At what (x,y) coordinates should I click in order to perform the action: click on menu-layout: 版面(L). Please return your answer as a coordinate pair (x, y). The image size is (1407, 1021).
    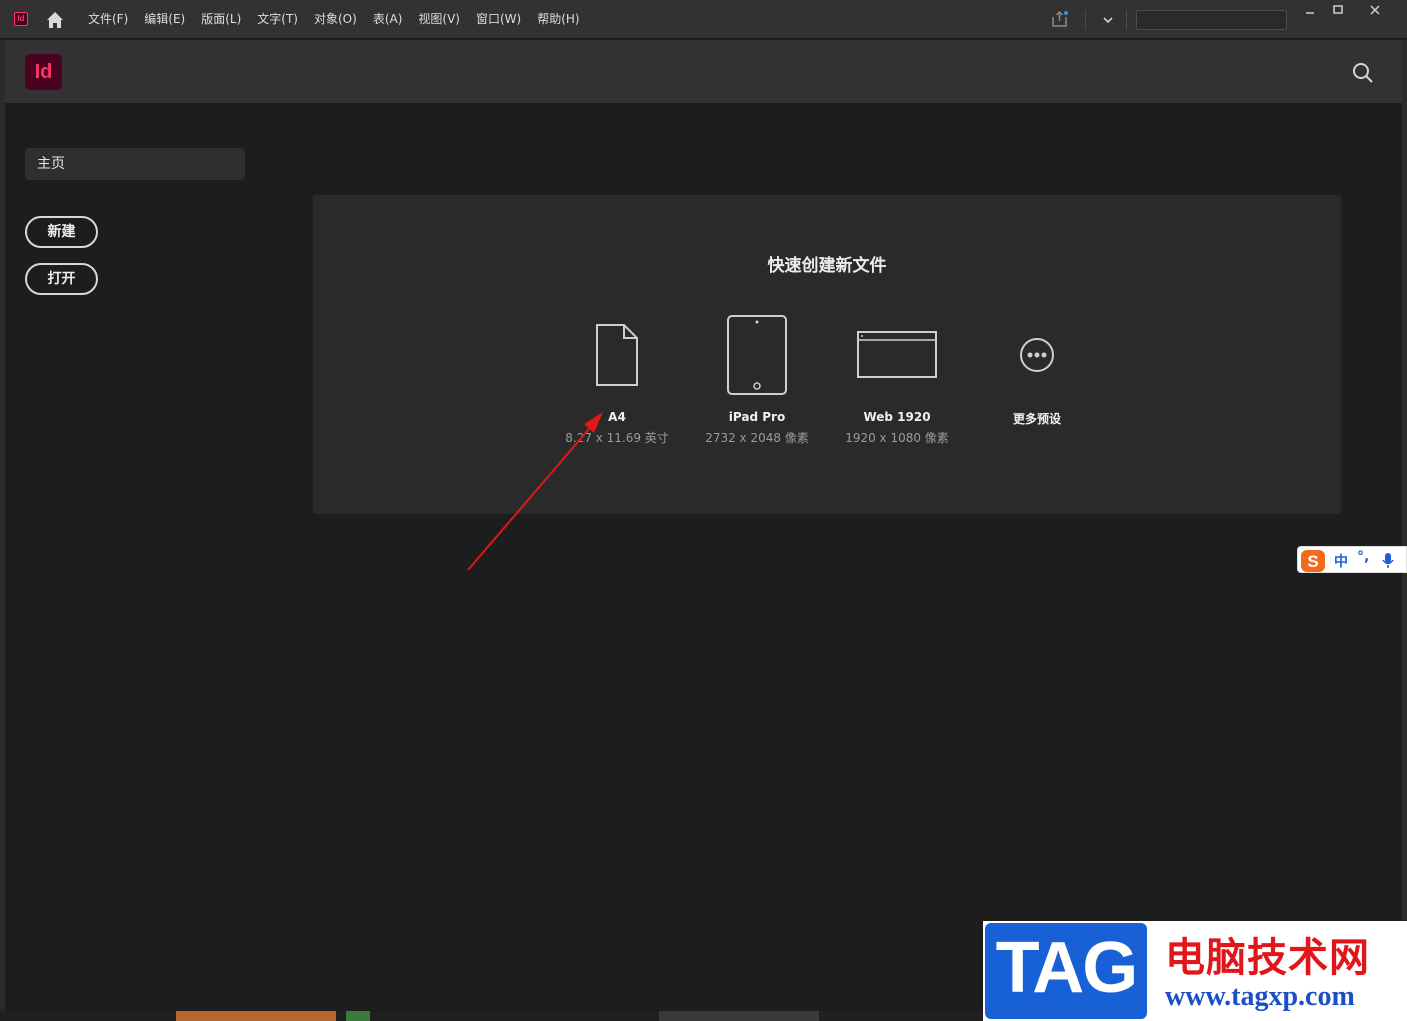
    Looking at the image, I should click on (221, 19).